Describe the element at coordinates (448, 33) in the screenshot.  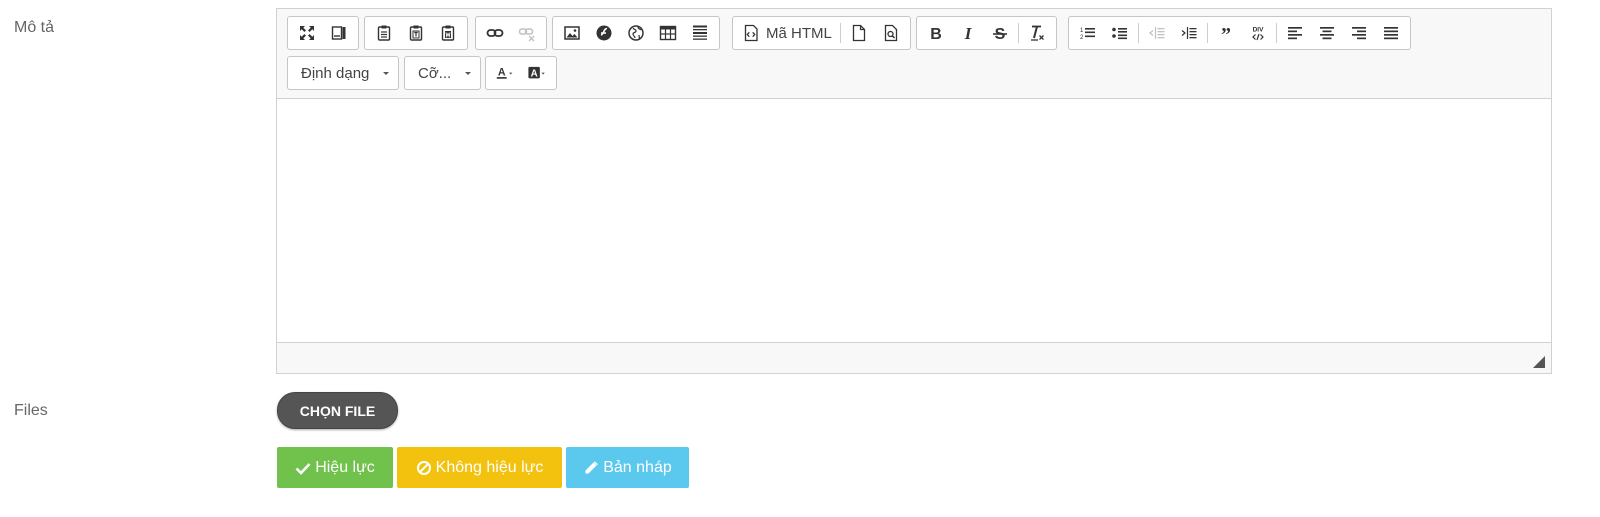
I see `paste-word-icon` at that location.